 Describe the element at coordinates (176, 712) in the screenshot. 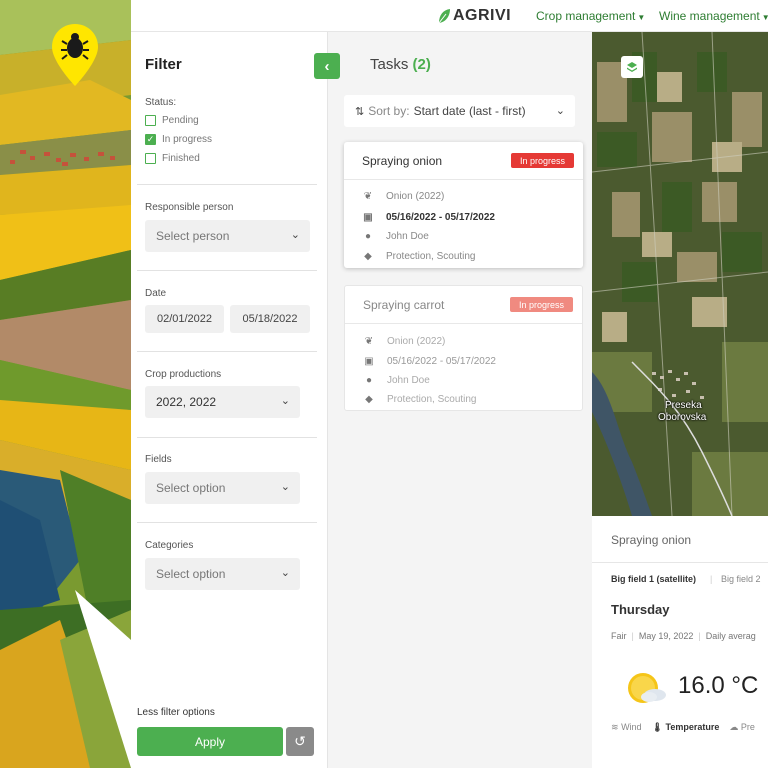

I see `less-filter-options-link: Less filter options` at that location.